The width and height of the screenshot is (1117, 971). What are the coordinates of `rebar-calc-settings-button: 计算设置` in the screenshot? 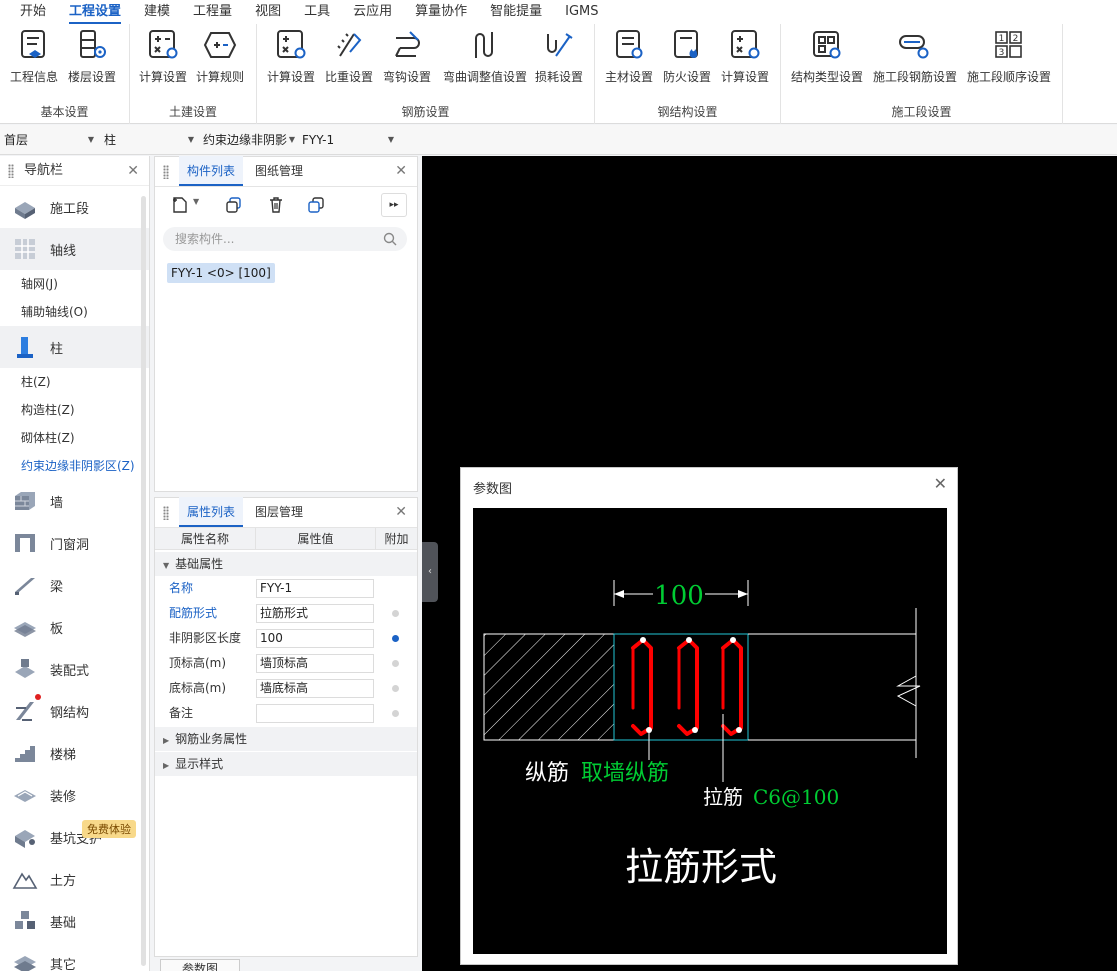 It's located at (291, 58).